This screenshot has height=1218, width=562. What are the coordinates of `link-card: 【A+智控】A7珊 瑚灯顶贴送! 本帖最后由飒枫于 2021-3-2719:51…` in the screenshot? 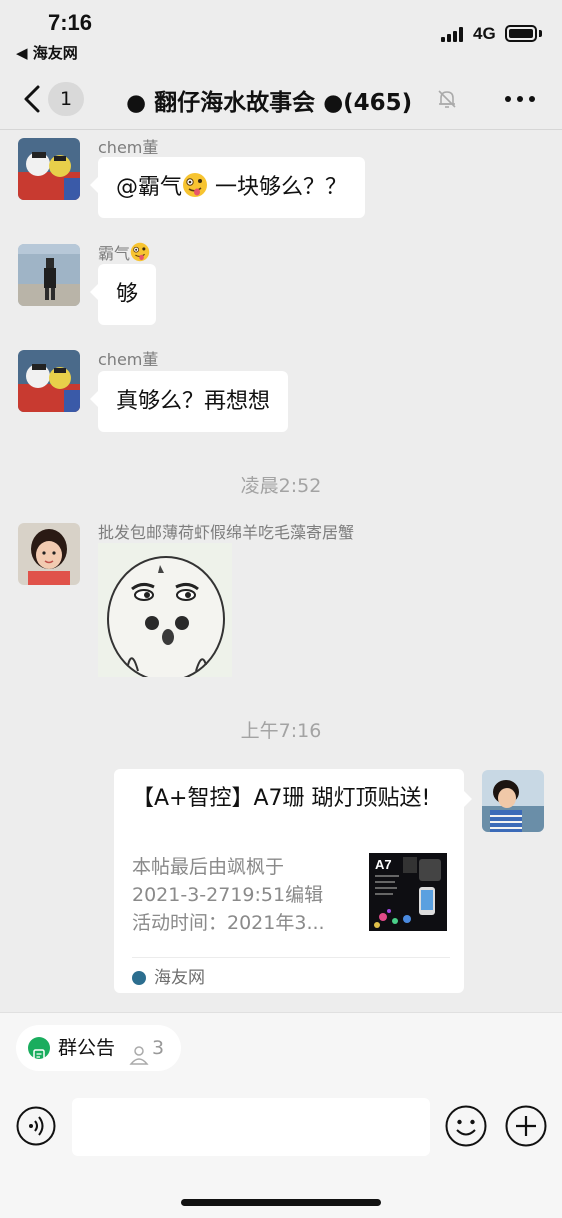 It's located at (293, 881).